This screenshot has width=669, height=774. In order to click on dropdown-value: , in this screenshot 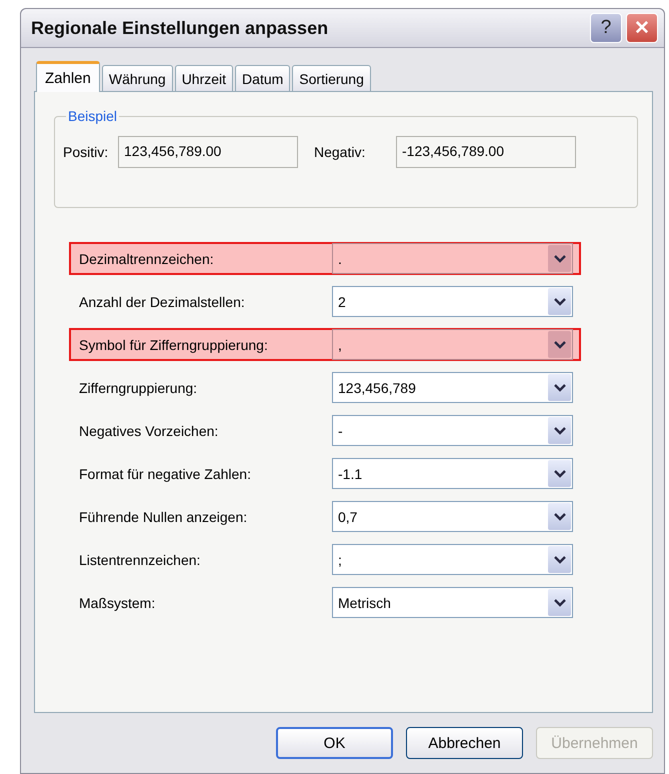, I will do `click(340, 344)`.